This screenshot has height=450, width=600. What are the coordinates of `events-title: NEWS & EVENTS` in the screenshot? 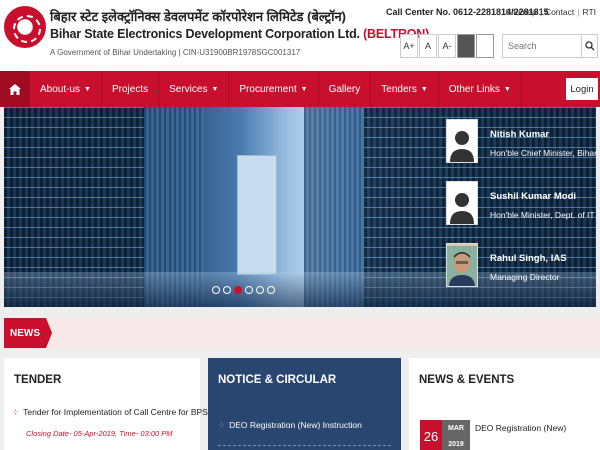 It's located at (467, 380).